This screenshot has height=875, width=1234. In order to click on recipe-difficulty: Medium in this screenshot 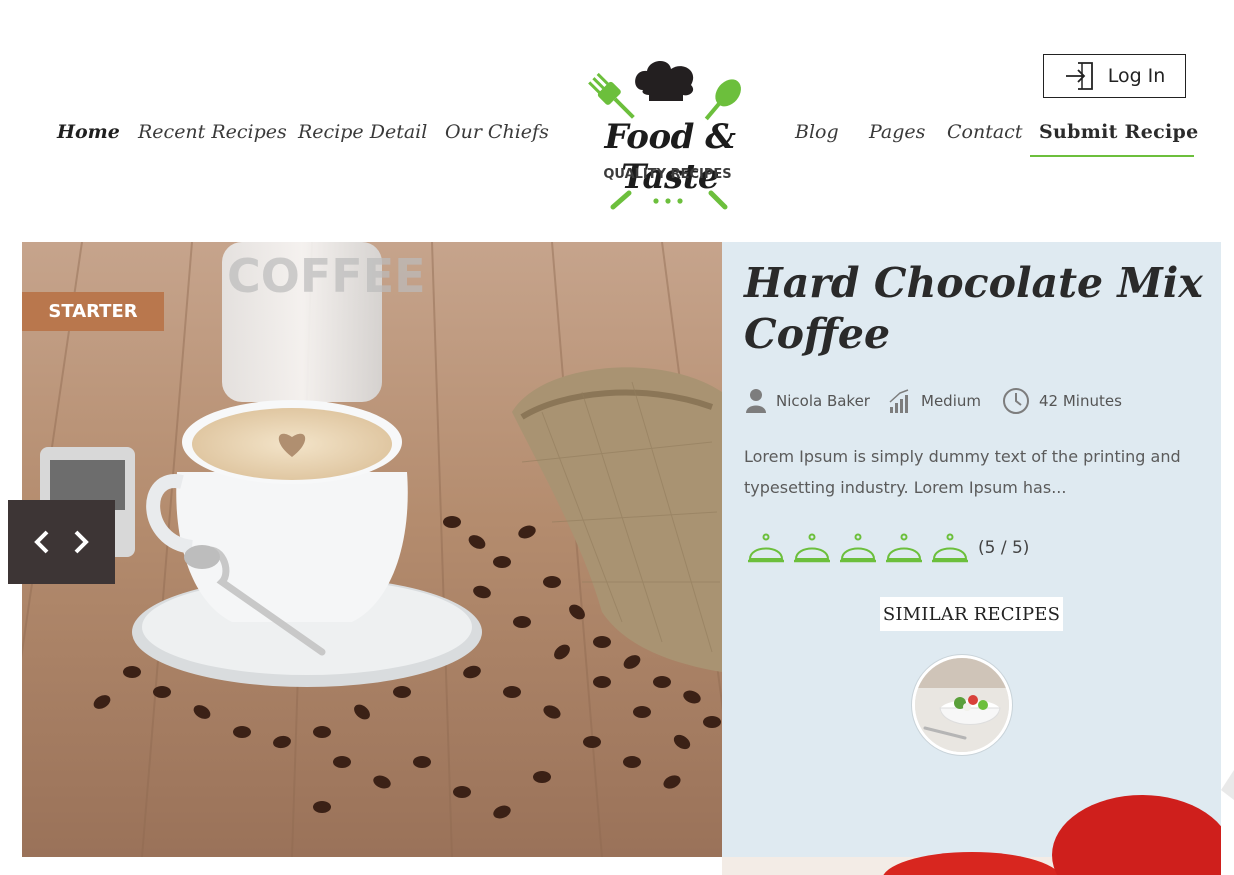, I will do `click(934, 401)`.